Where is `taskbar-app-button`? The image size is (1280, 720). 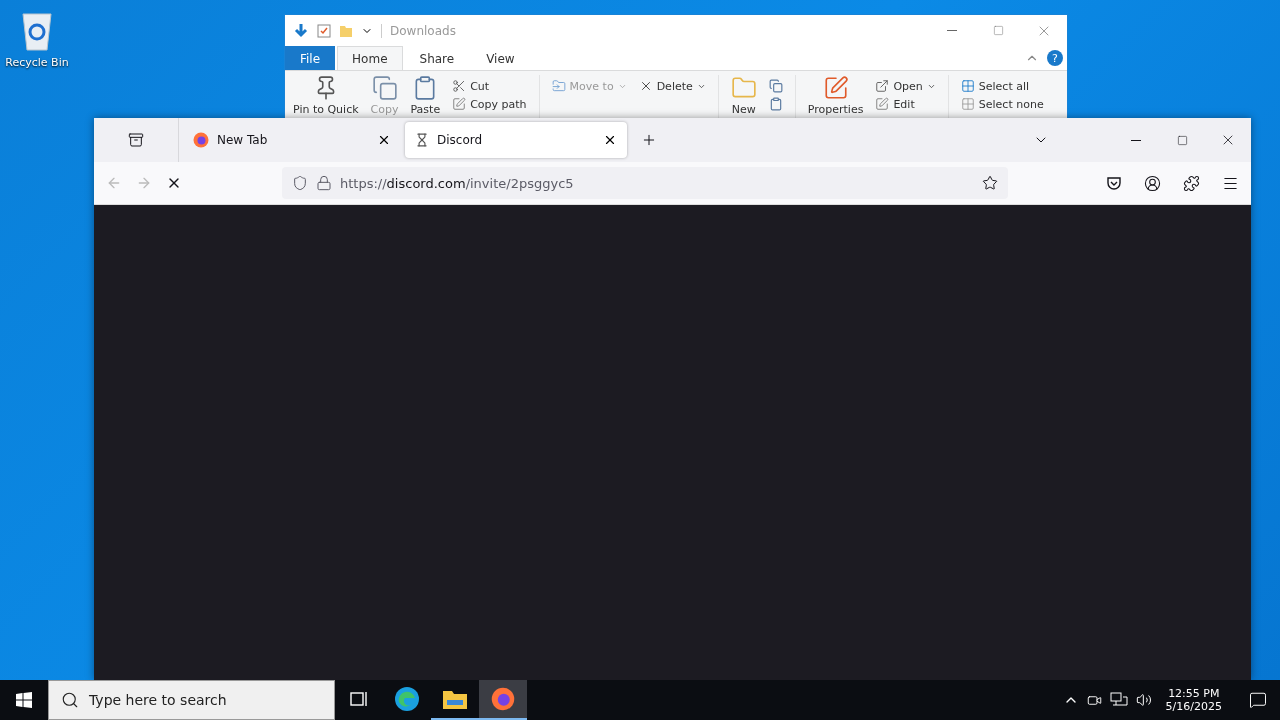
taskbar-app-button is located at coordinates (503, 700).